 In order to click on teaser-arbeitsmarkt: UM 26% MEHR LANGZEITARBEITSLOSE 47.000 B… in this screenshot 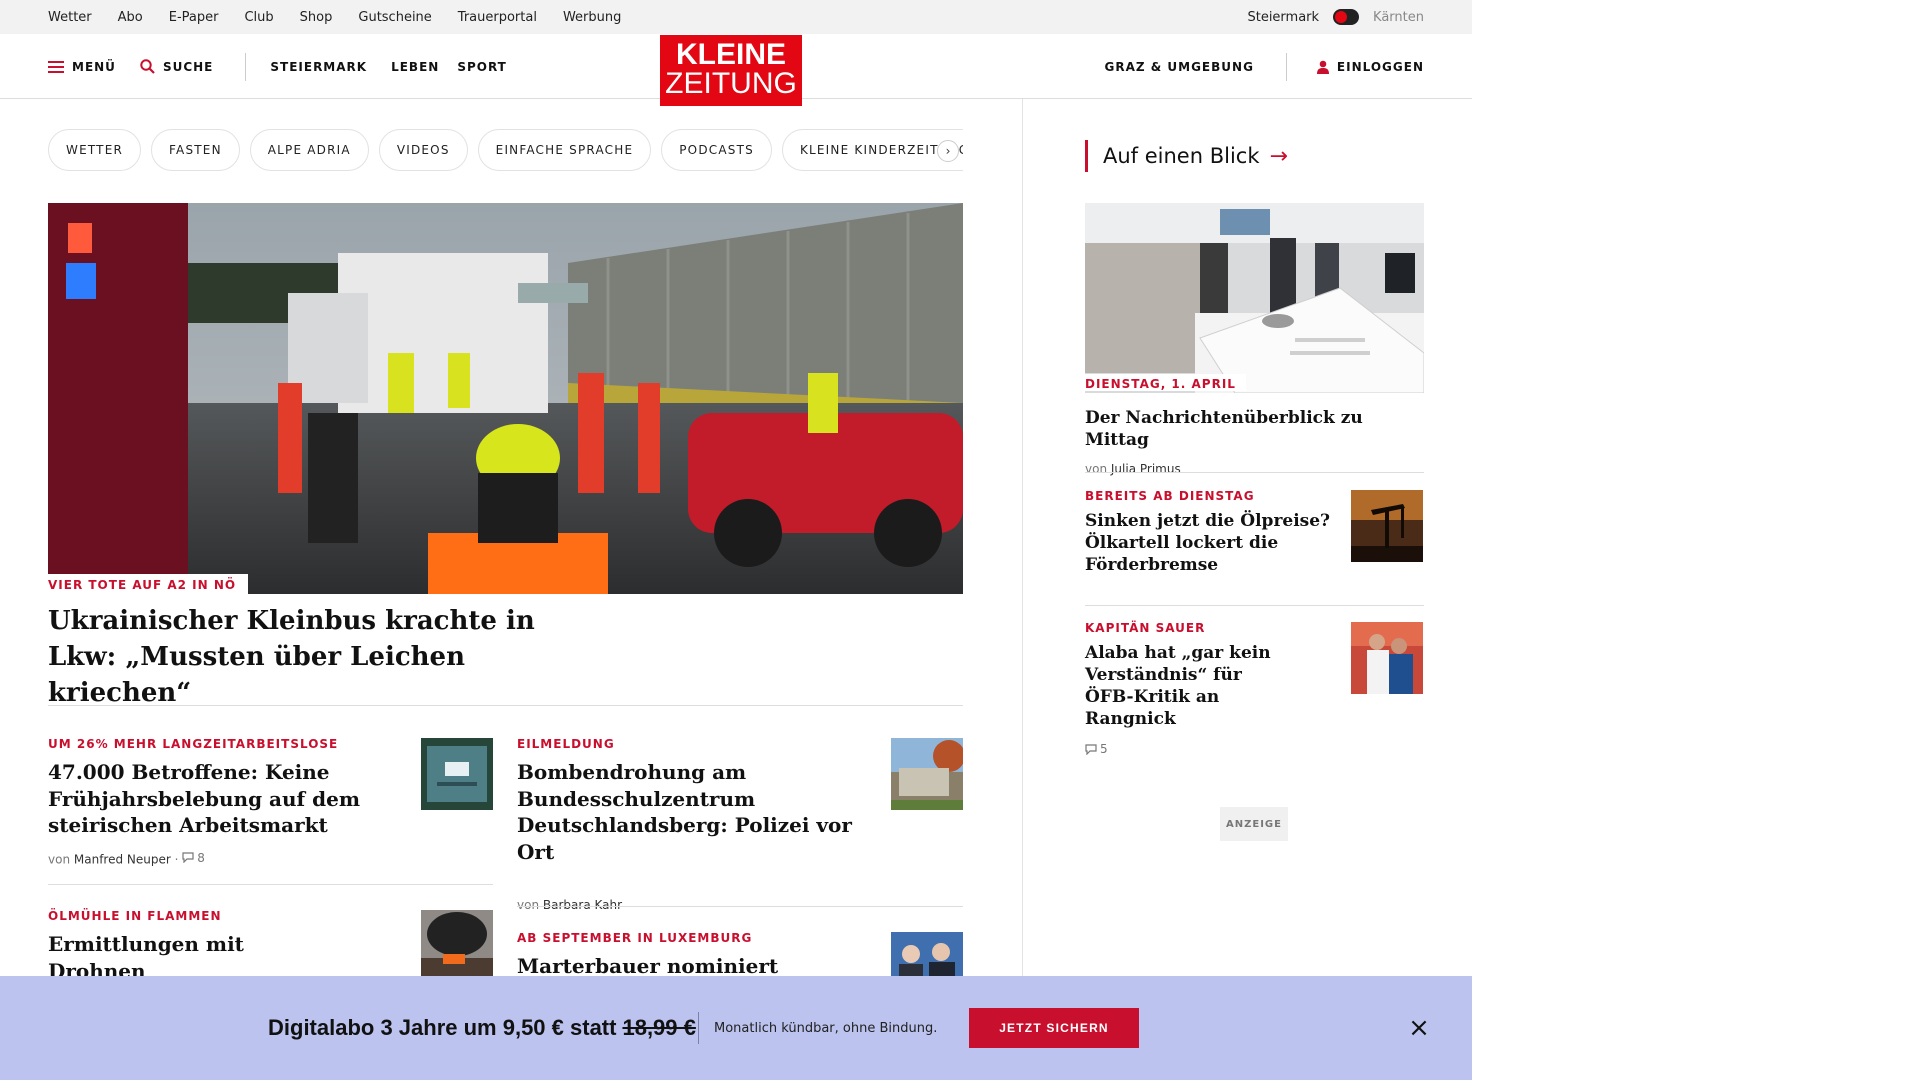, I will do `click(220, 801)`.